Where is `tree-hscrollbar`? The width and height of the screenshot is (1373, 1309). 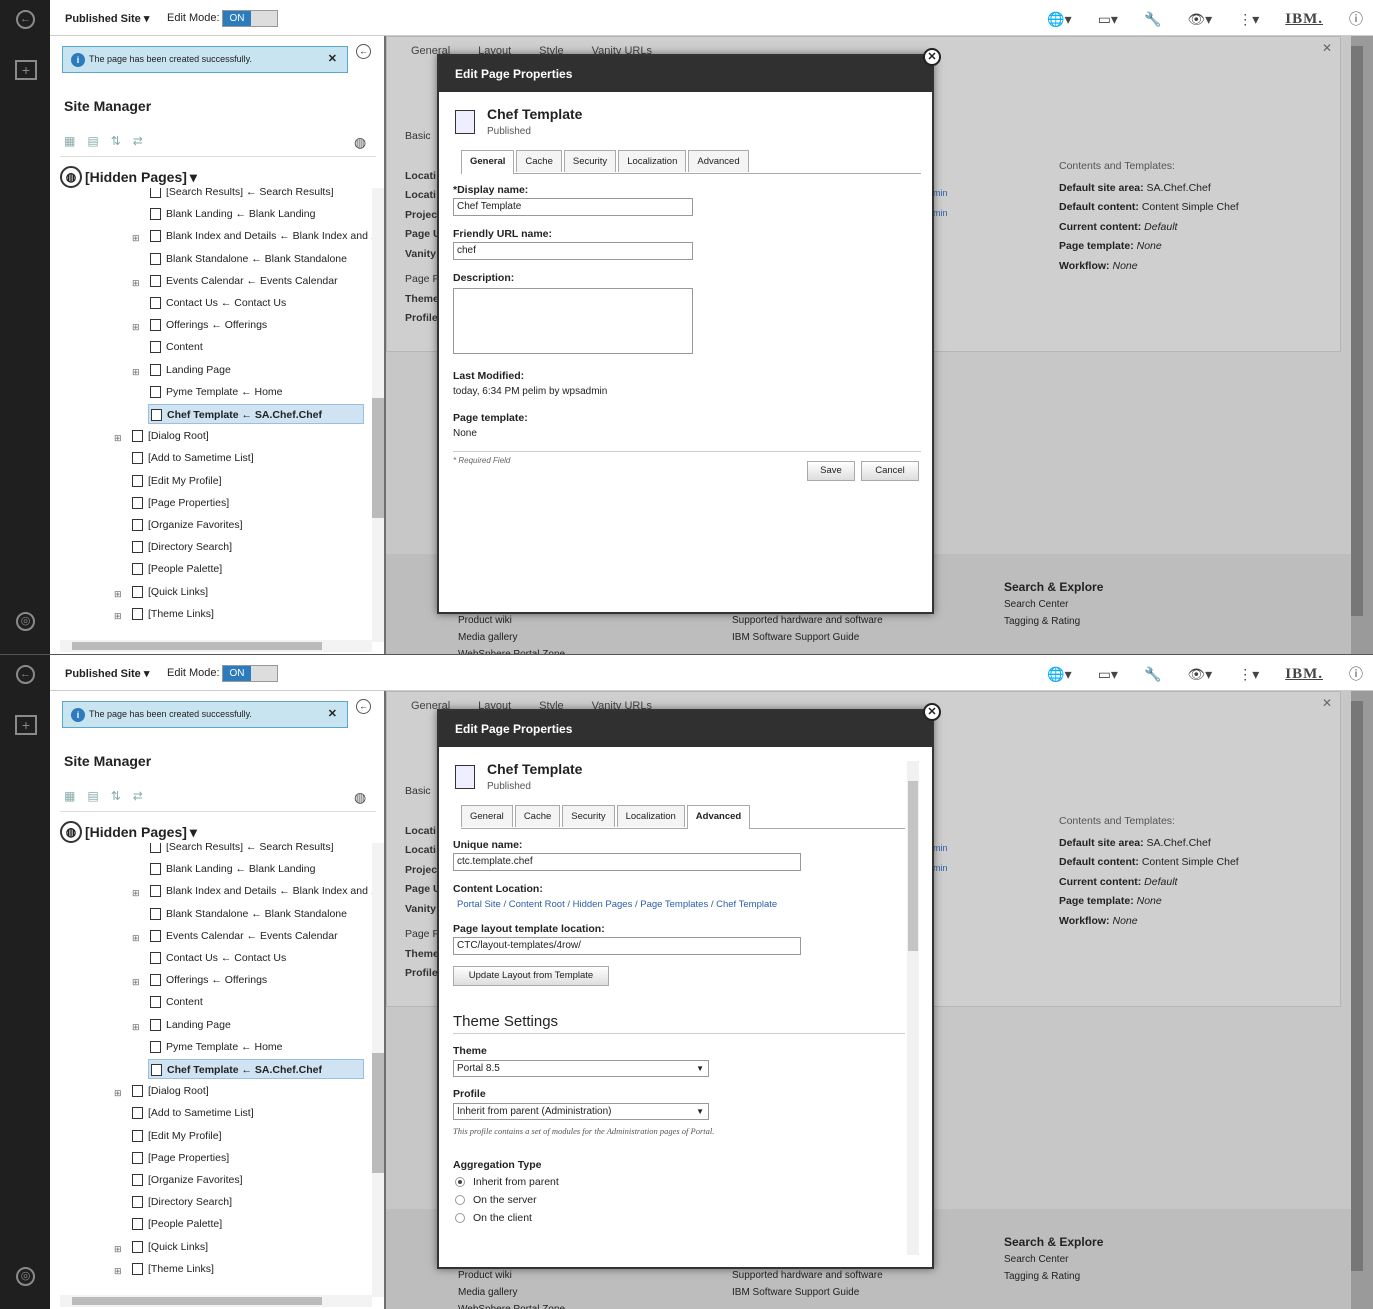 tree-hscrollbar is located at coordinates (216, 1301).